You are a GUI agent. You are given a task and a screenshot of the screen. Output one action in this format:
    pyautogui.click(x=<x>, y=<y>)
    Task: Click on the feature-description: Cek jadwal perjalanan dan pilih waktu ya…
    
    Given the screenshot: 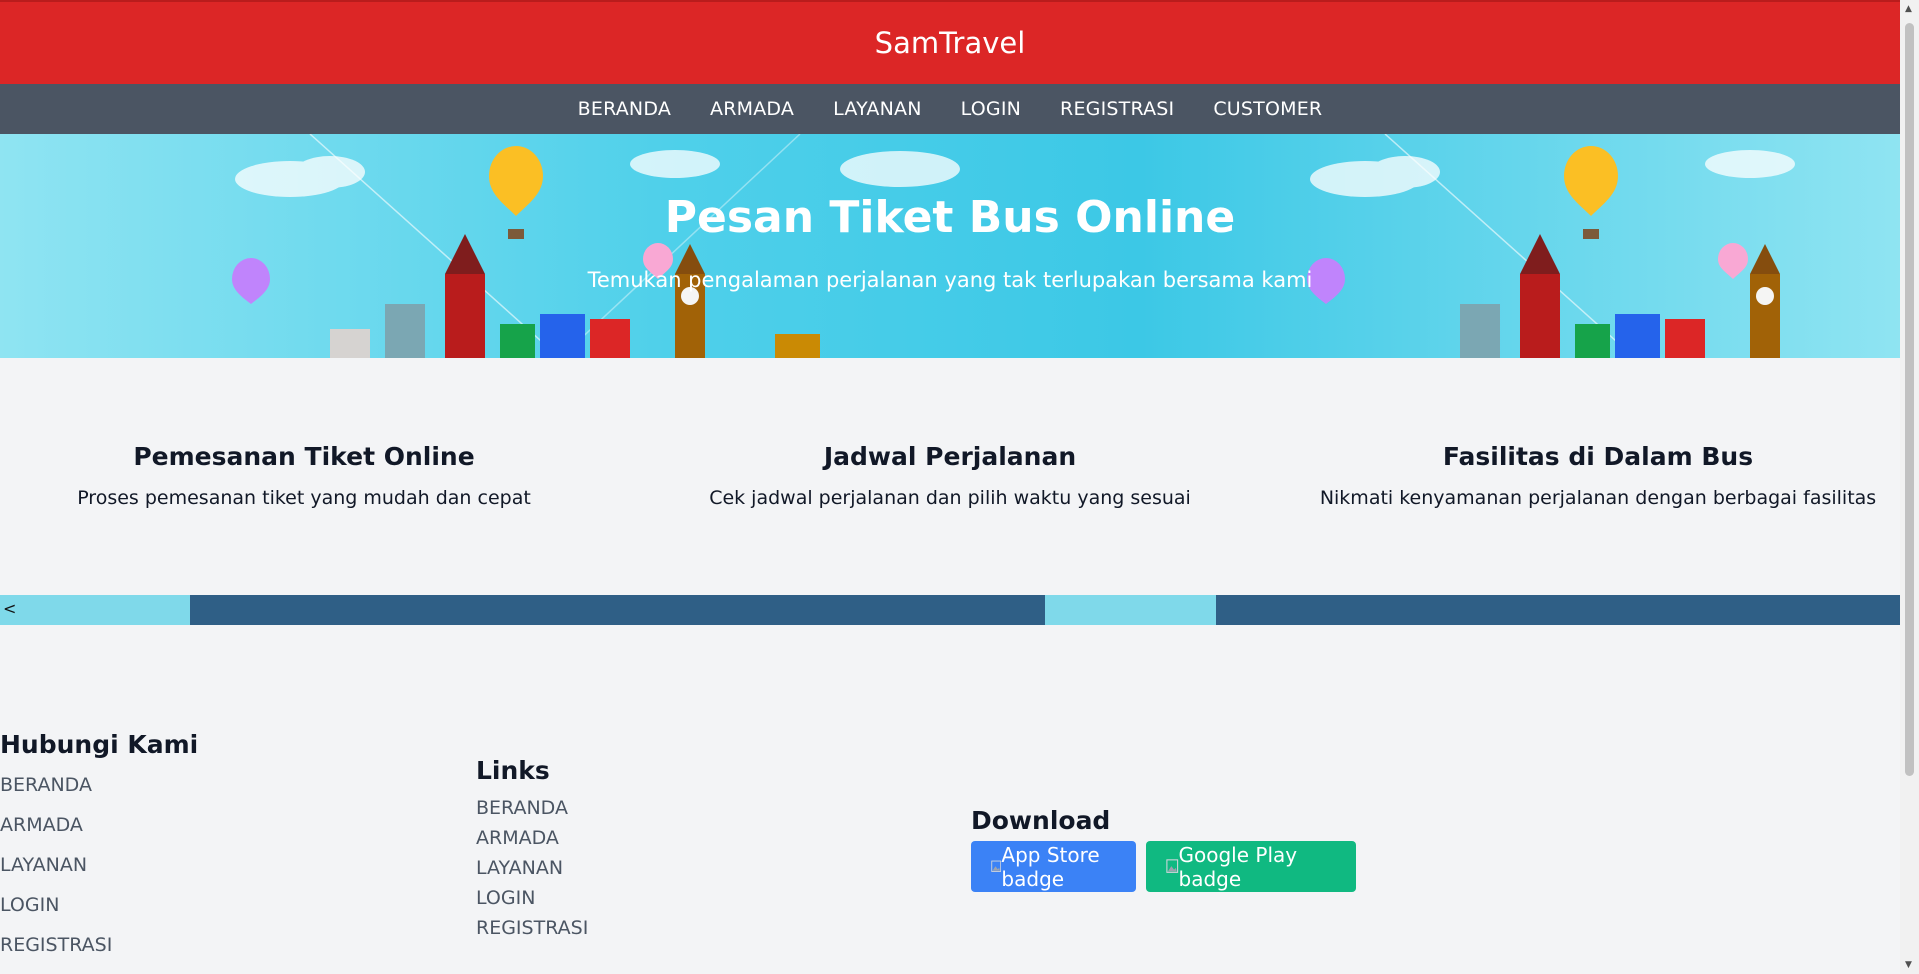 What is the action you would take?
    pyautogui.click(x=950, y=498)
    